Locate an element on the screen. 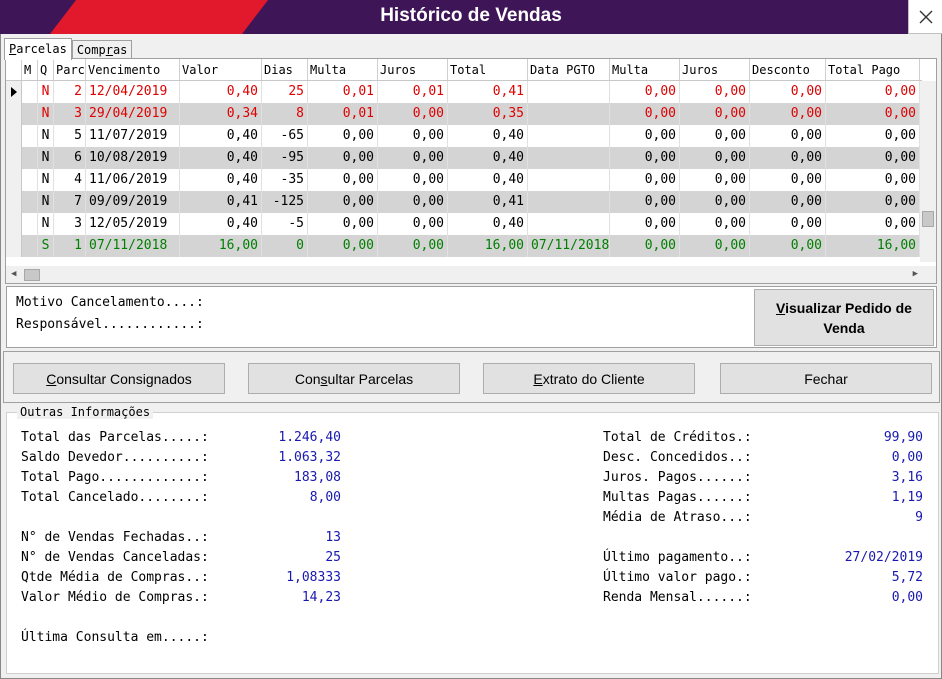 The width and height of the screenshot is (942, 679). view-order-button: Visualizar Pedido de Venda is located at coordinates (844, 317).